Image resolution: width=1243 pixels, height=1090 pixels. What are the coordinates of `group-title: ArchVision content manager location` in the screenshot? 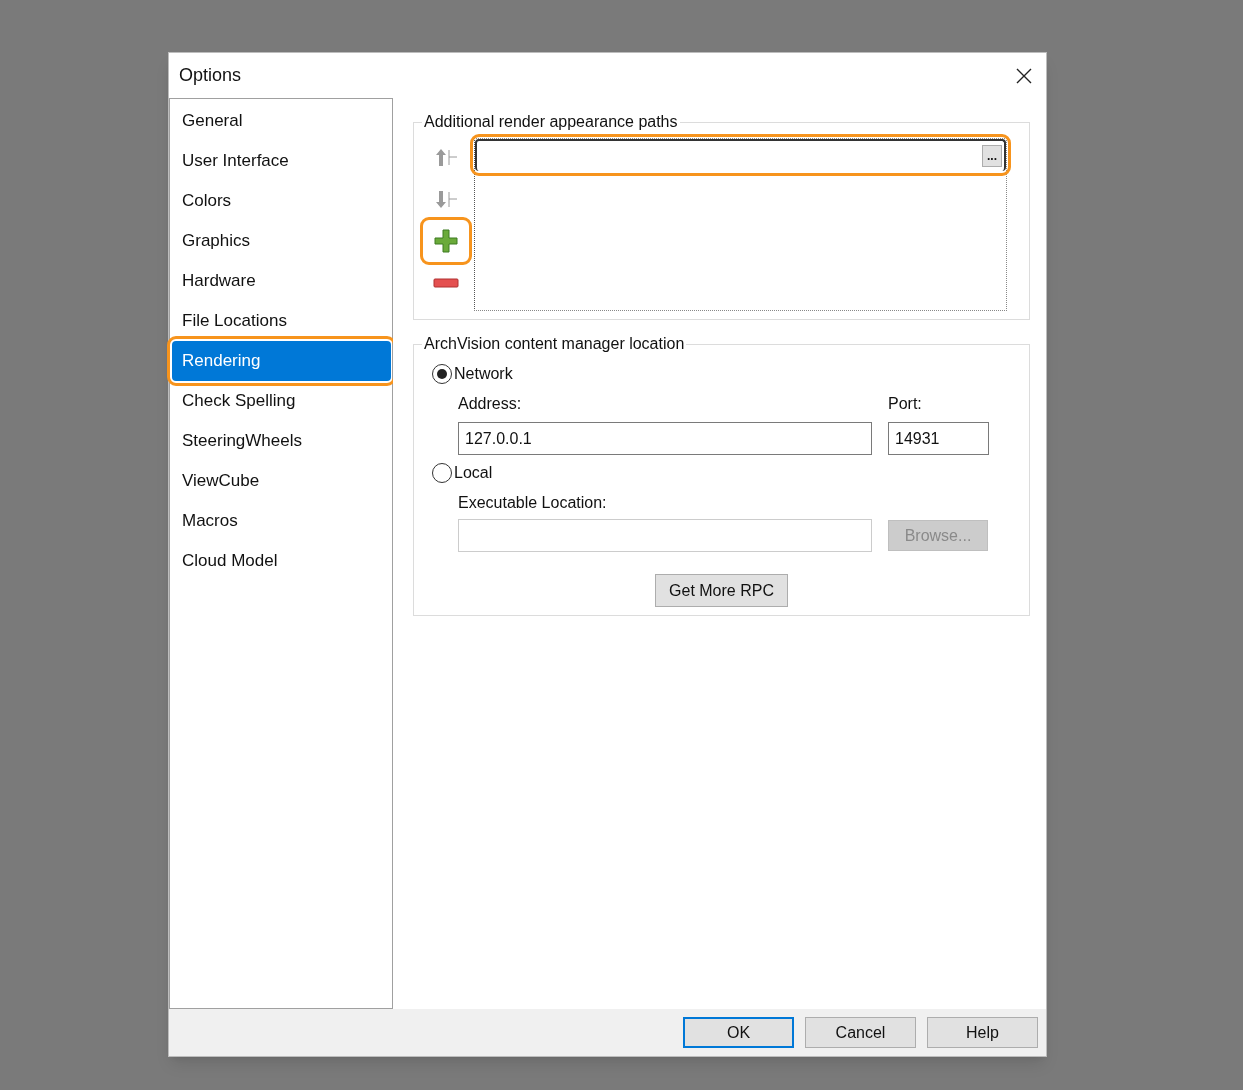 It's located at (554, 344).